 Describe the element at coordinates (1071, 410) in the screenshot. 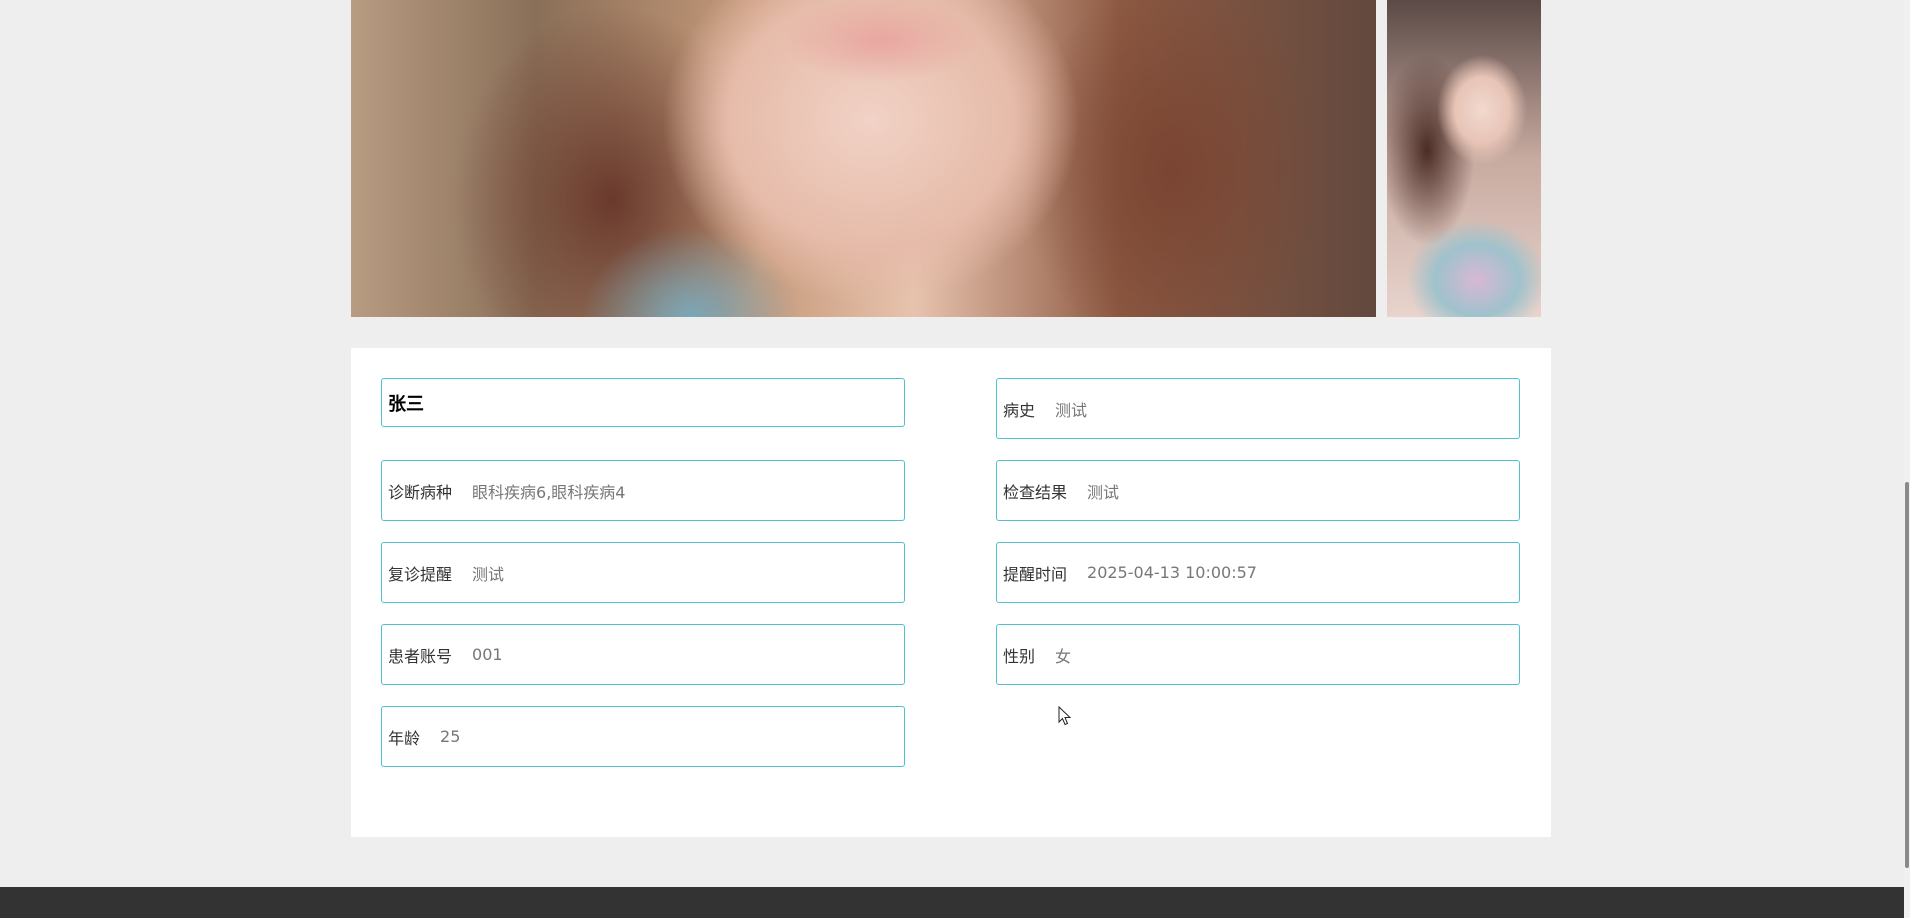

I see `medical-history-value: 测试` at that location.